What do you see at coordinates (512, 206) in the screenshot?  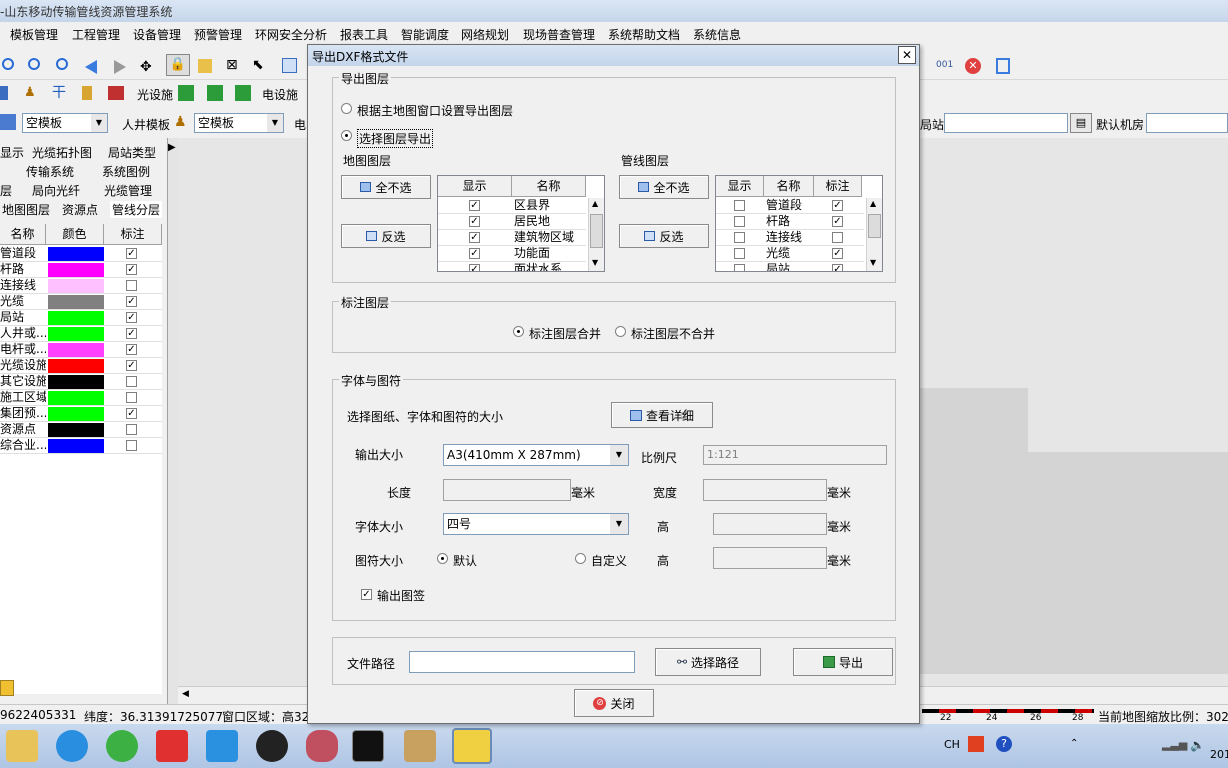 I see `table-row: ✓ 区县界` at bounding box center [512, 206].